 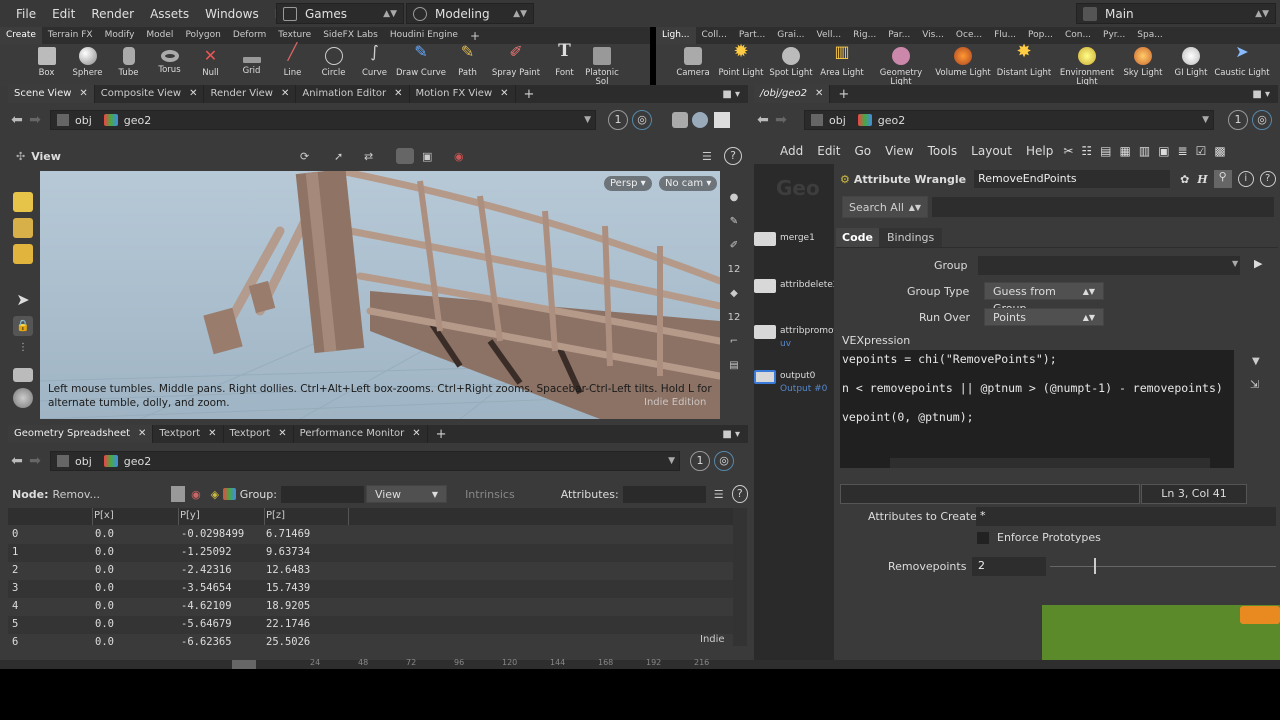 What do you see at coordinates (963, 61) in the screenshot?
I see `volume-light-tool: Volume Light` at bounding box center [963, 61].